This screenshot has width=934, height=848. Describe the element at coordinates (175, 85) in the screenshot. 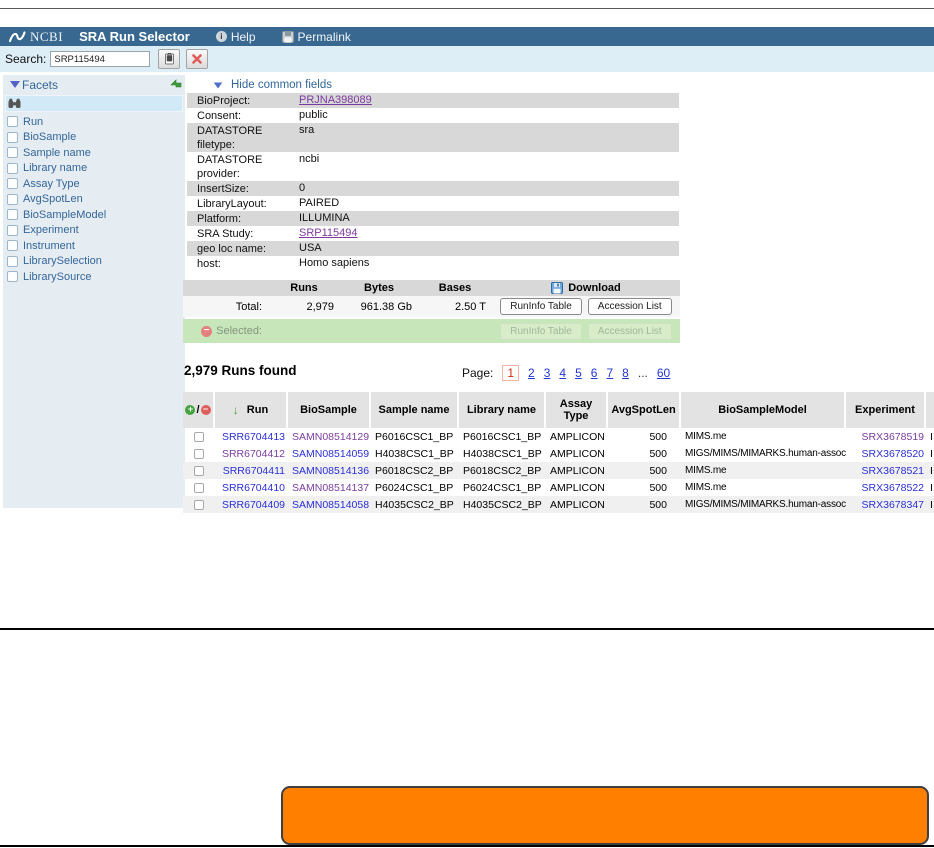

I see `facet-collapse-button` at that location.